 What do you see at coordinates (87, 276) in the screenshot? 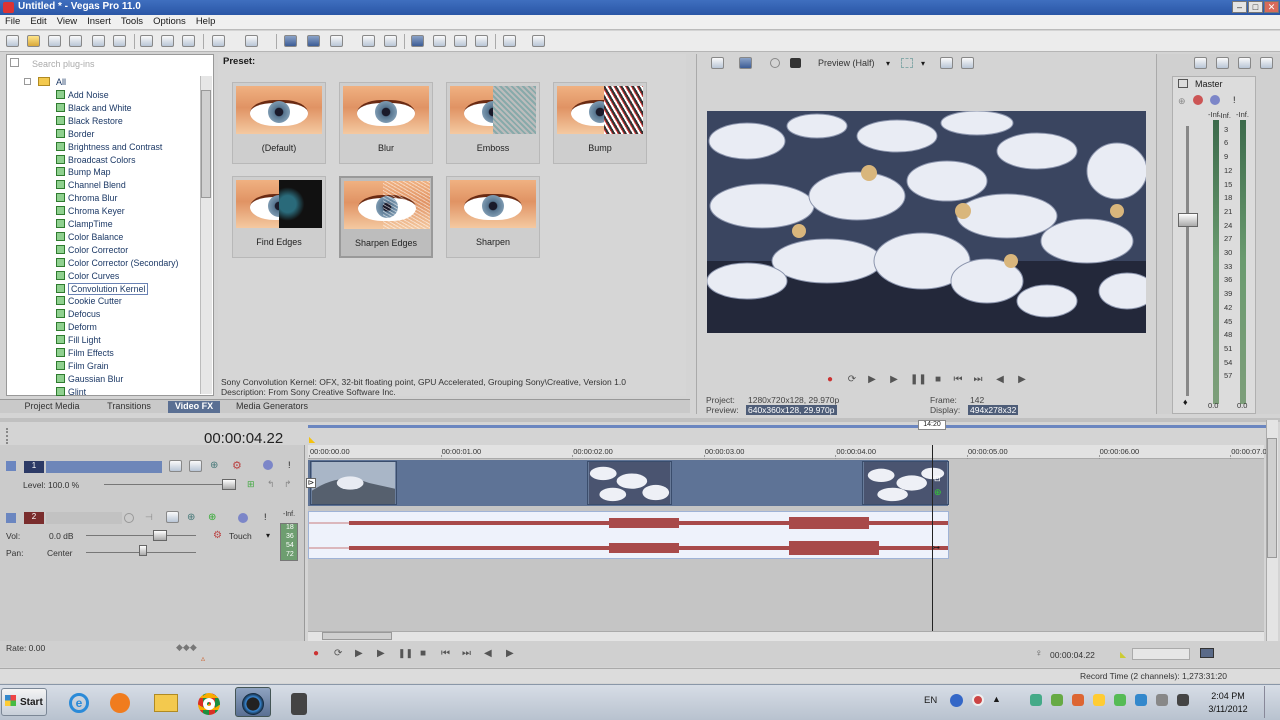
I see `plugin-item: Color Curves` at bounding box center [87, 276].